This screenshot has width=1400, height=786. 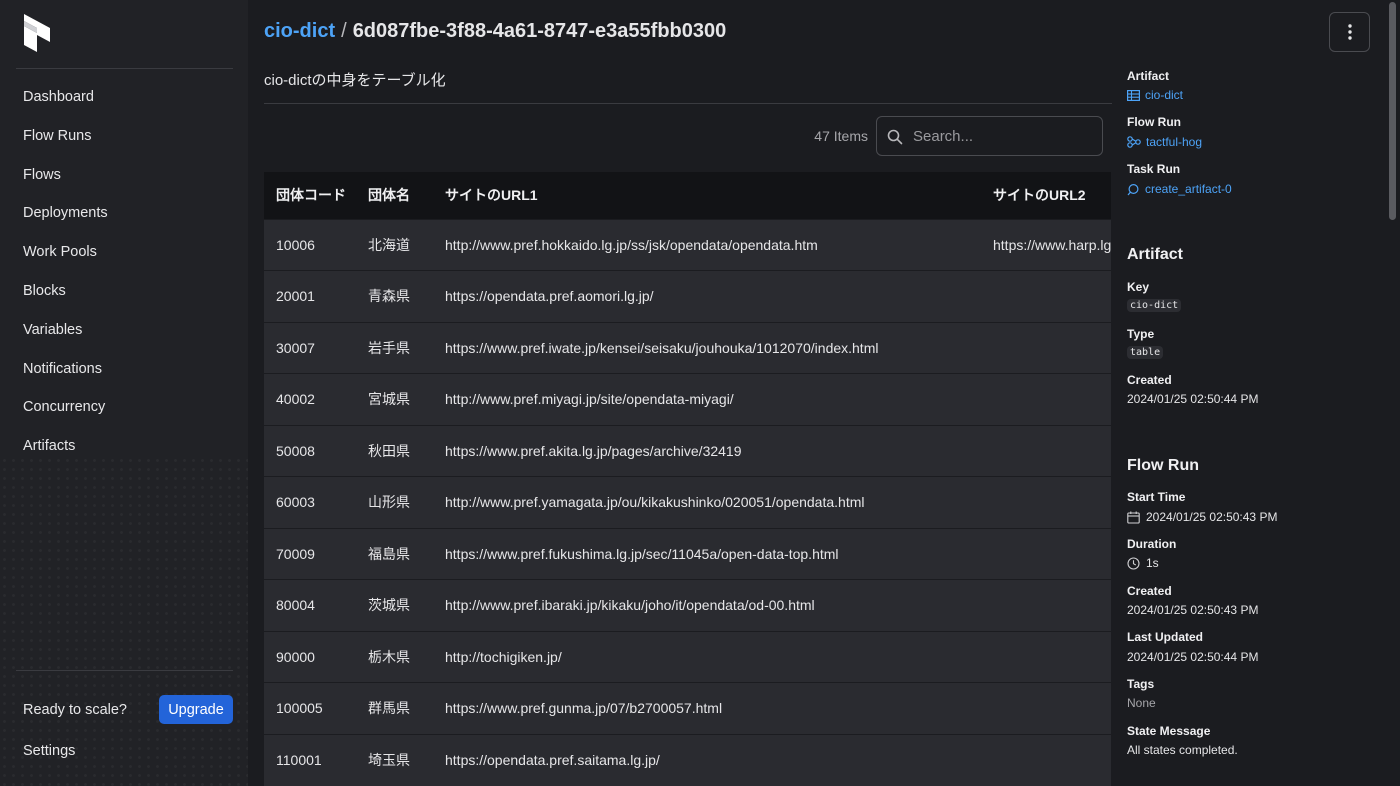 What do you see at coordinates (552, 760) in the screenshot?
I see `cell-url1: https://opendata.pref.saitama.lg.jp/` at bounding box center [552, 760].